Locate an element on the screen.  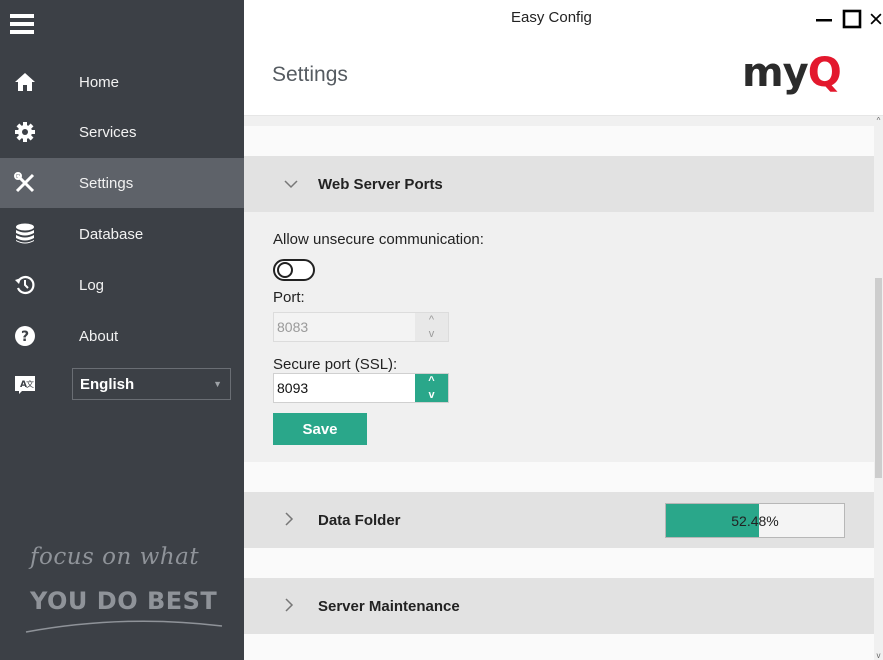
page-title: Settings is located at coordinates (310, 74).